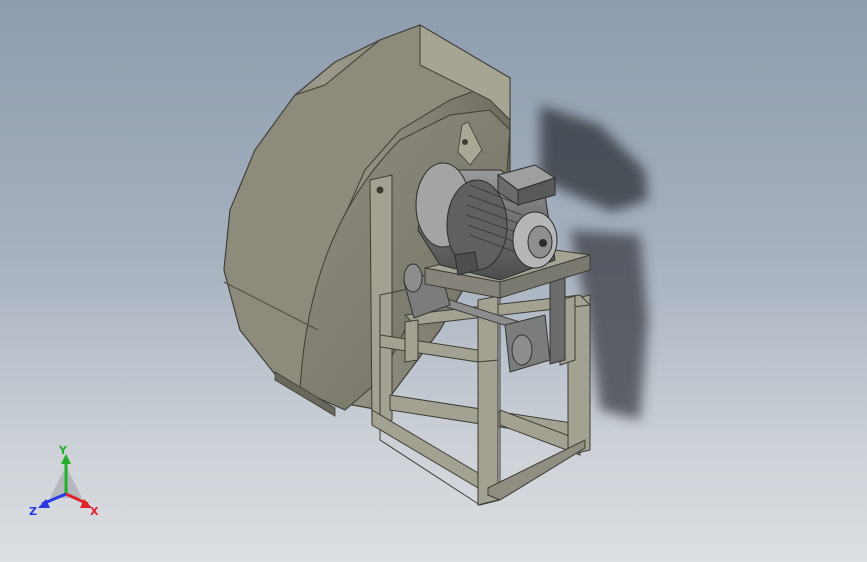  Describe the element at coordinates (66, 486) in the screenshot. I see `orientation-triad: Y X Z` at that location.